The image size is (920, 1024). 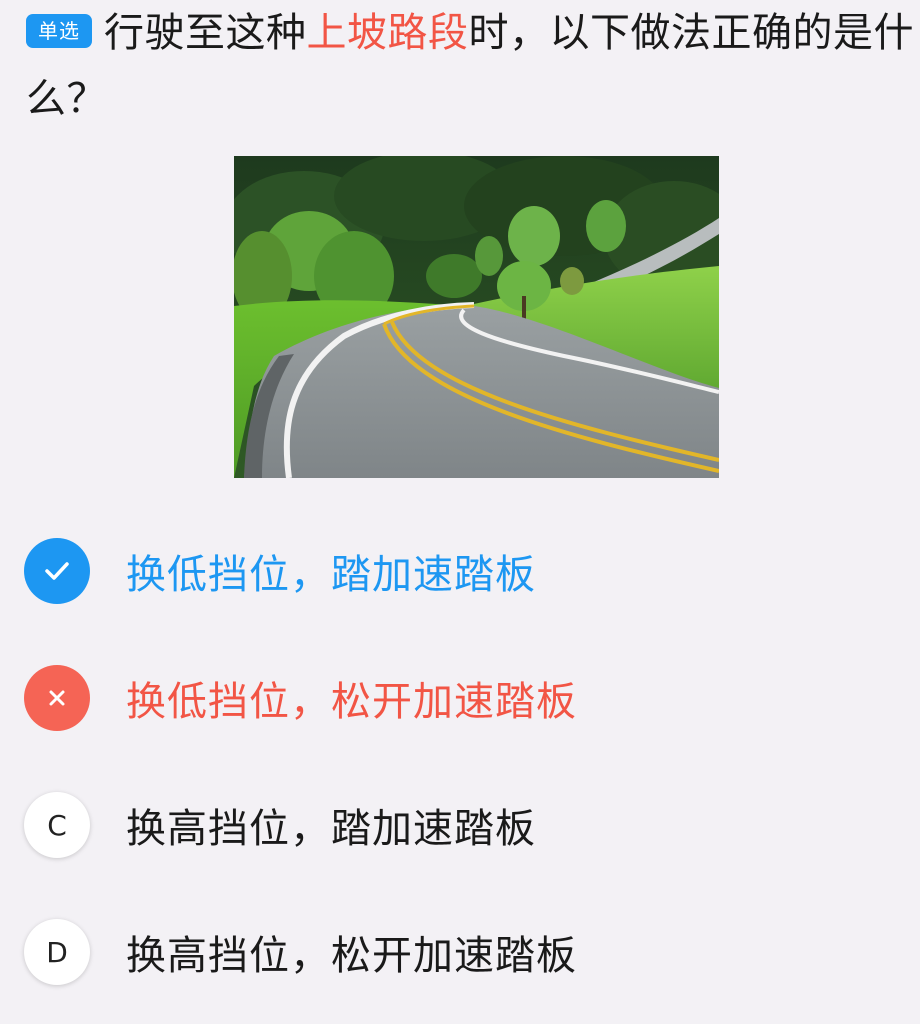 I want to click on option-a-text: 换低挡位，踏加速踏板, so click(x=331, y=575).